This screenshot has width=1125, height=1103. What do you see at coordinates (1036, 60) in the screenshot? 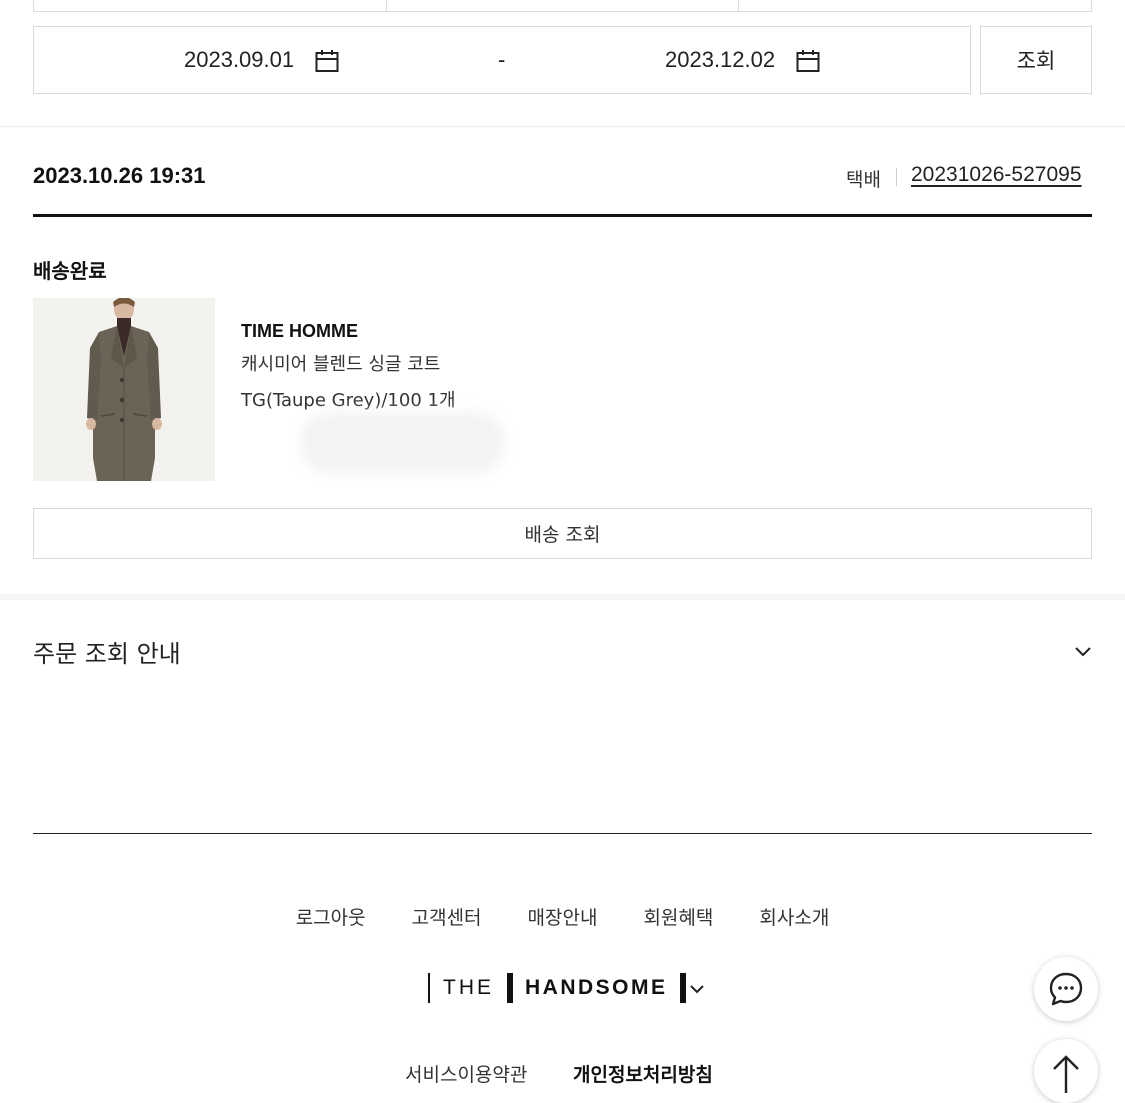
I see `search-button: 조회` at bounding box center [1036, 60].